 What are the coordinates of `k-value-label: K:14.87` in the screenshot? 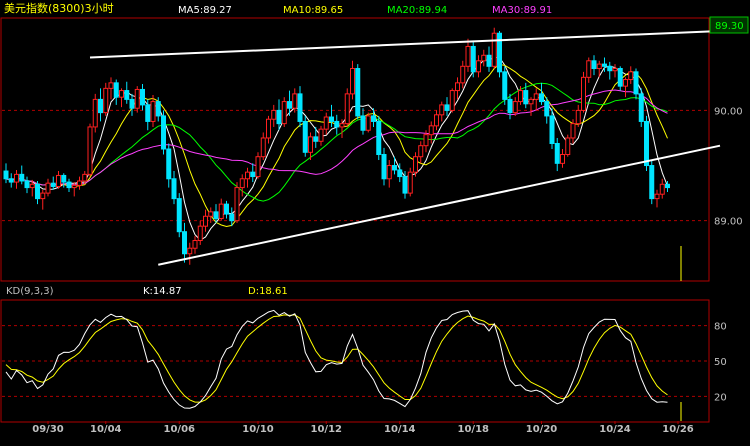 It's located at (162, 291).